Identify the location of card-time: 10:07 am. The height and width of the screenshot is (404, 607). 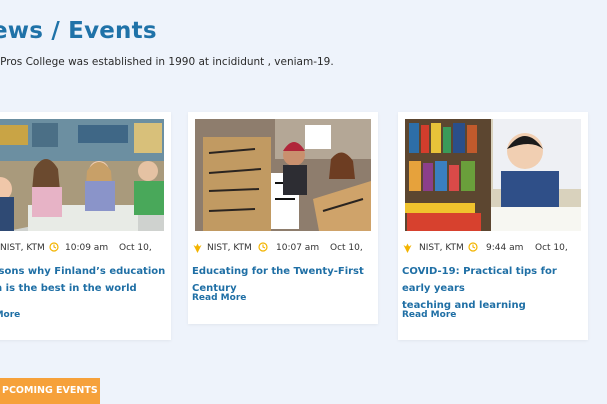
(298, 248).